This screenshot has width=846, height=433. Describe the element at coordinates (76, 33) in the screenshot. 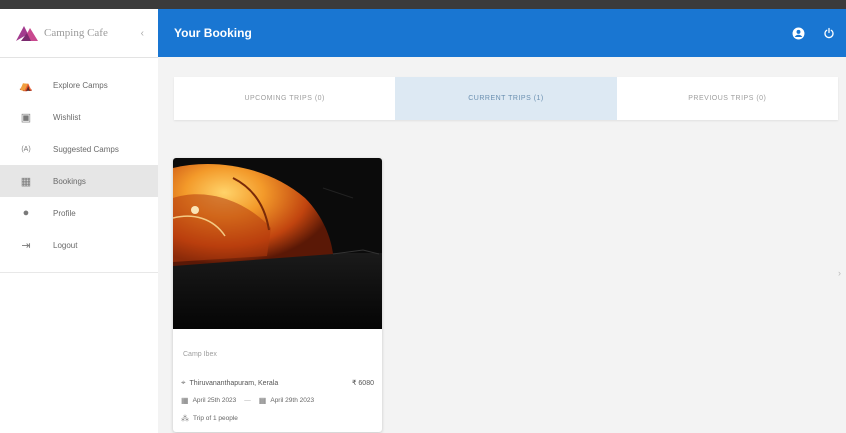

I see `brand-name: Camping Cafe` at that location.